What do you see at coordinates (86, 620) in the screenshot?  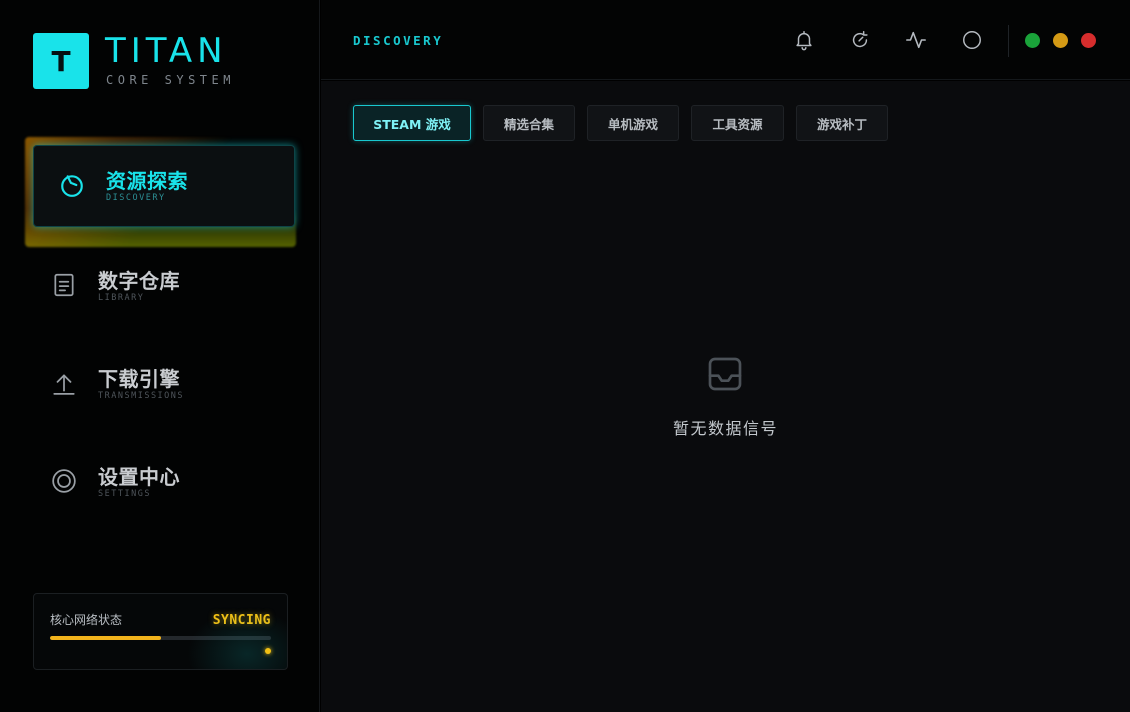 I see `network-status-label: 核心网络状态` at bounding box center [86, 620].